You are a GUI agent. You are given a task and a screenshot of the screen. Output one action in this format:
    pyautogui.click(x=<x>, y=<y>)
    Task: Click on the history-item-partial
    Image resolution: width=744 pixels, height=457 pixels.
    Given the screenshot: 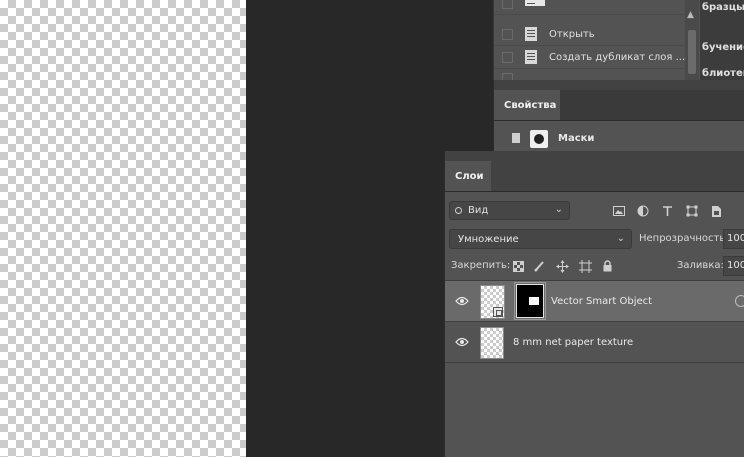 What is the action you would take?
    pyautogui.click(x=590, y=76)
    